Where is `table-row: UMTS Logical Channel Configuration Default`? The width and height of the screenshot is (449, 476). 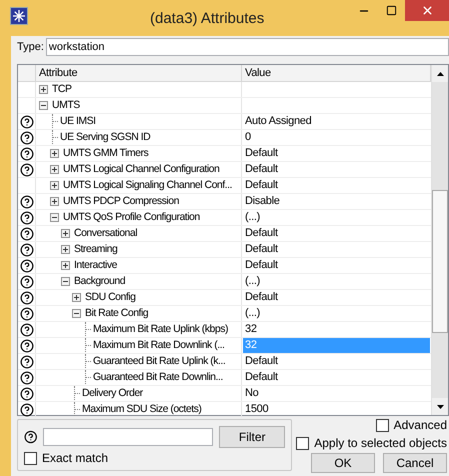 table-row: UMTS Logical Channel Configuration Default is located at coordinates (225, 170).